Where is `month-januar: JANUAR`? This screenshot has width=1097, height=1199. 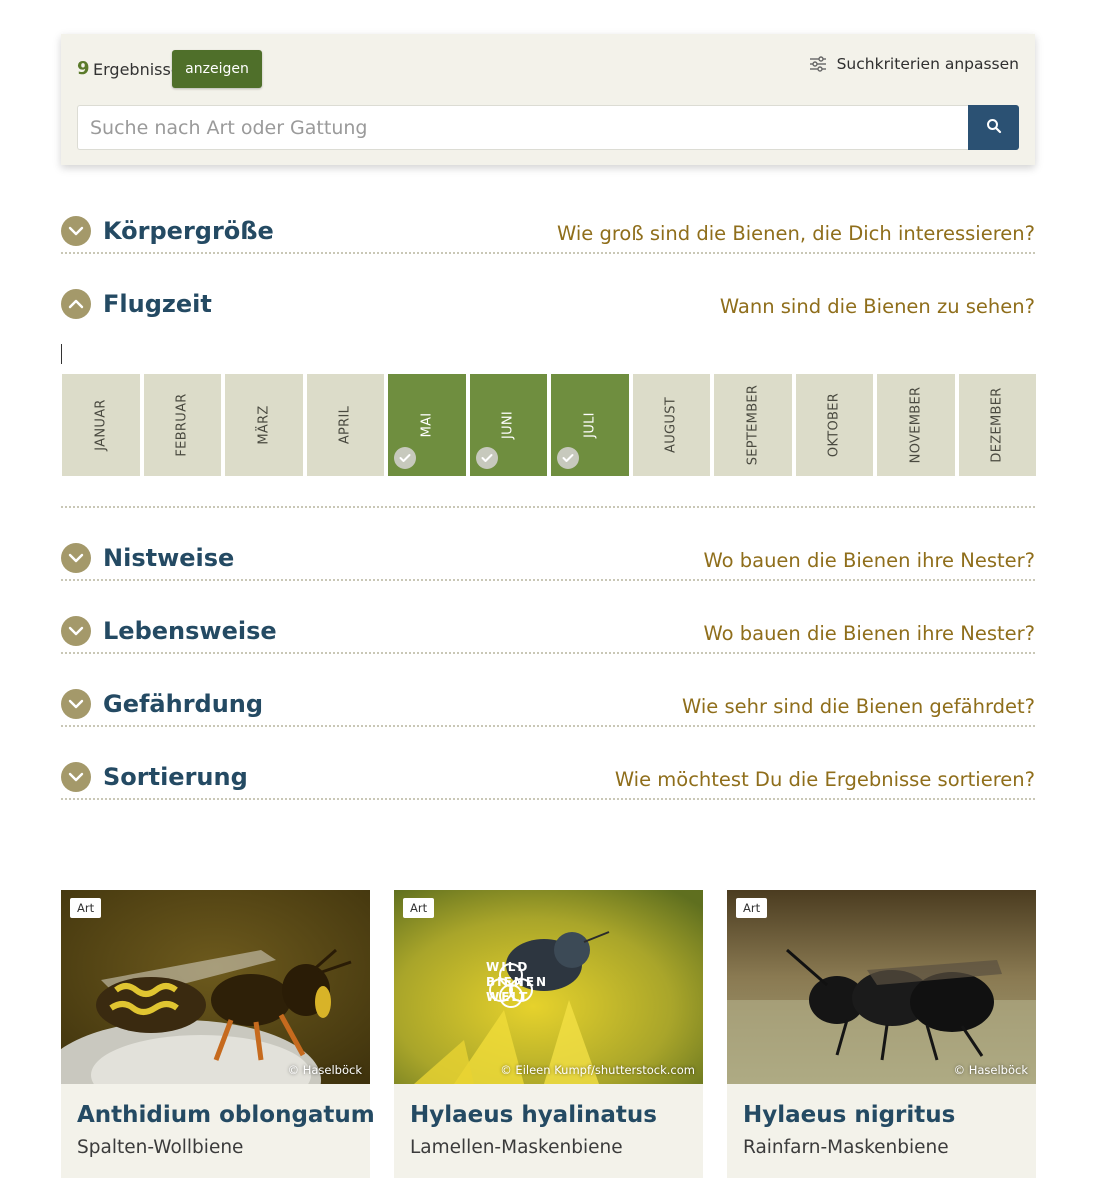 month-januar: JANUAR is located at coordinates (101, 425).